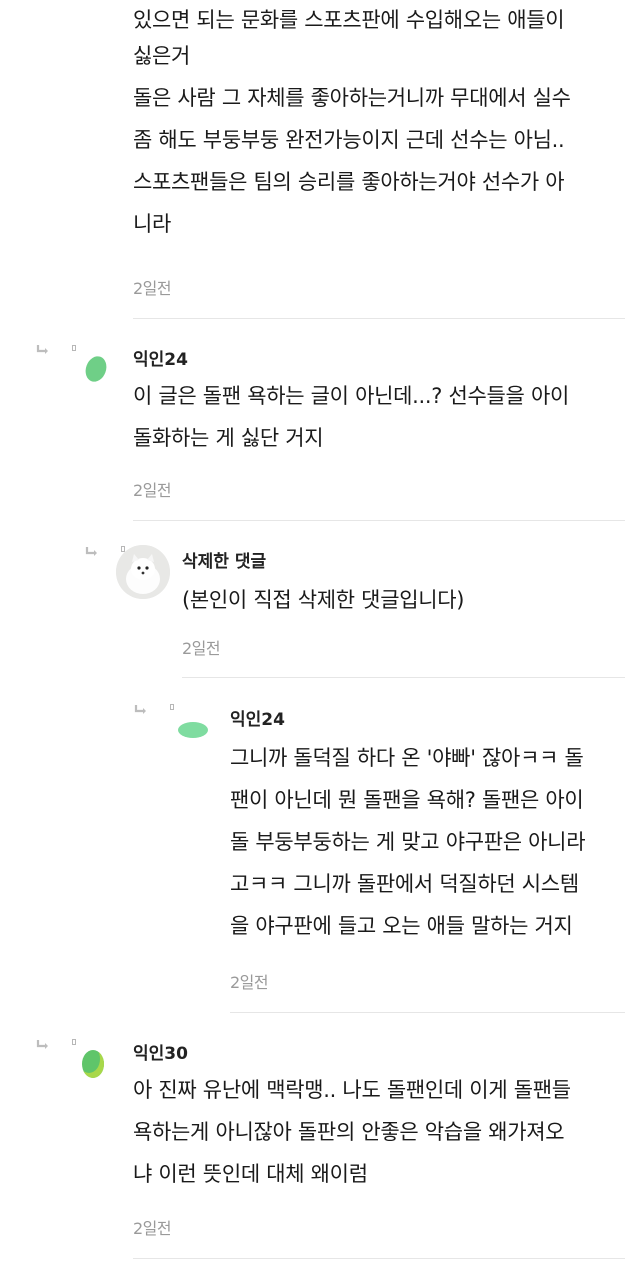 This screenshot has width=640, height=1280. I want to click on dog-avatar-icon, so click(143, 572).